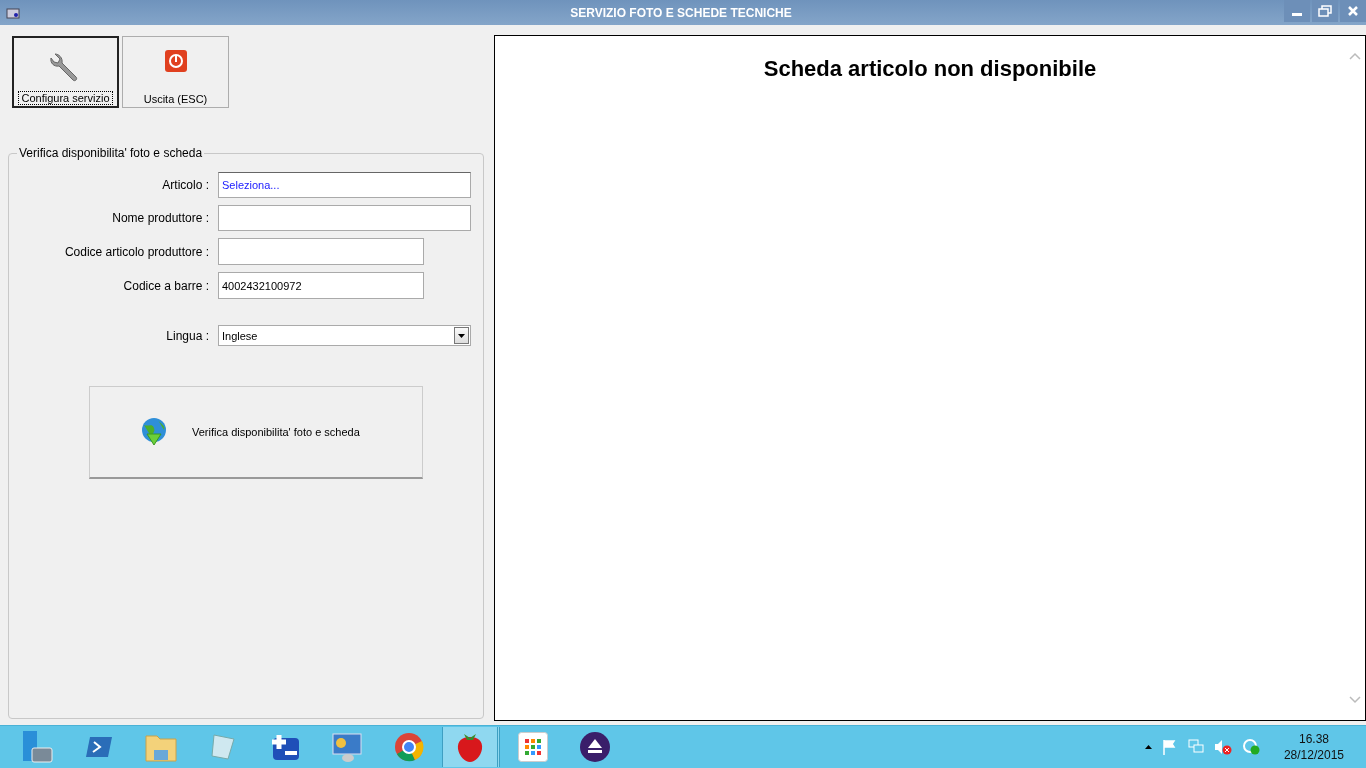 The height and width of the screenshot is (768, 1366). I want to click on input-field: 4002432100972, so click(321, 285).